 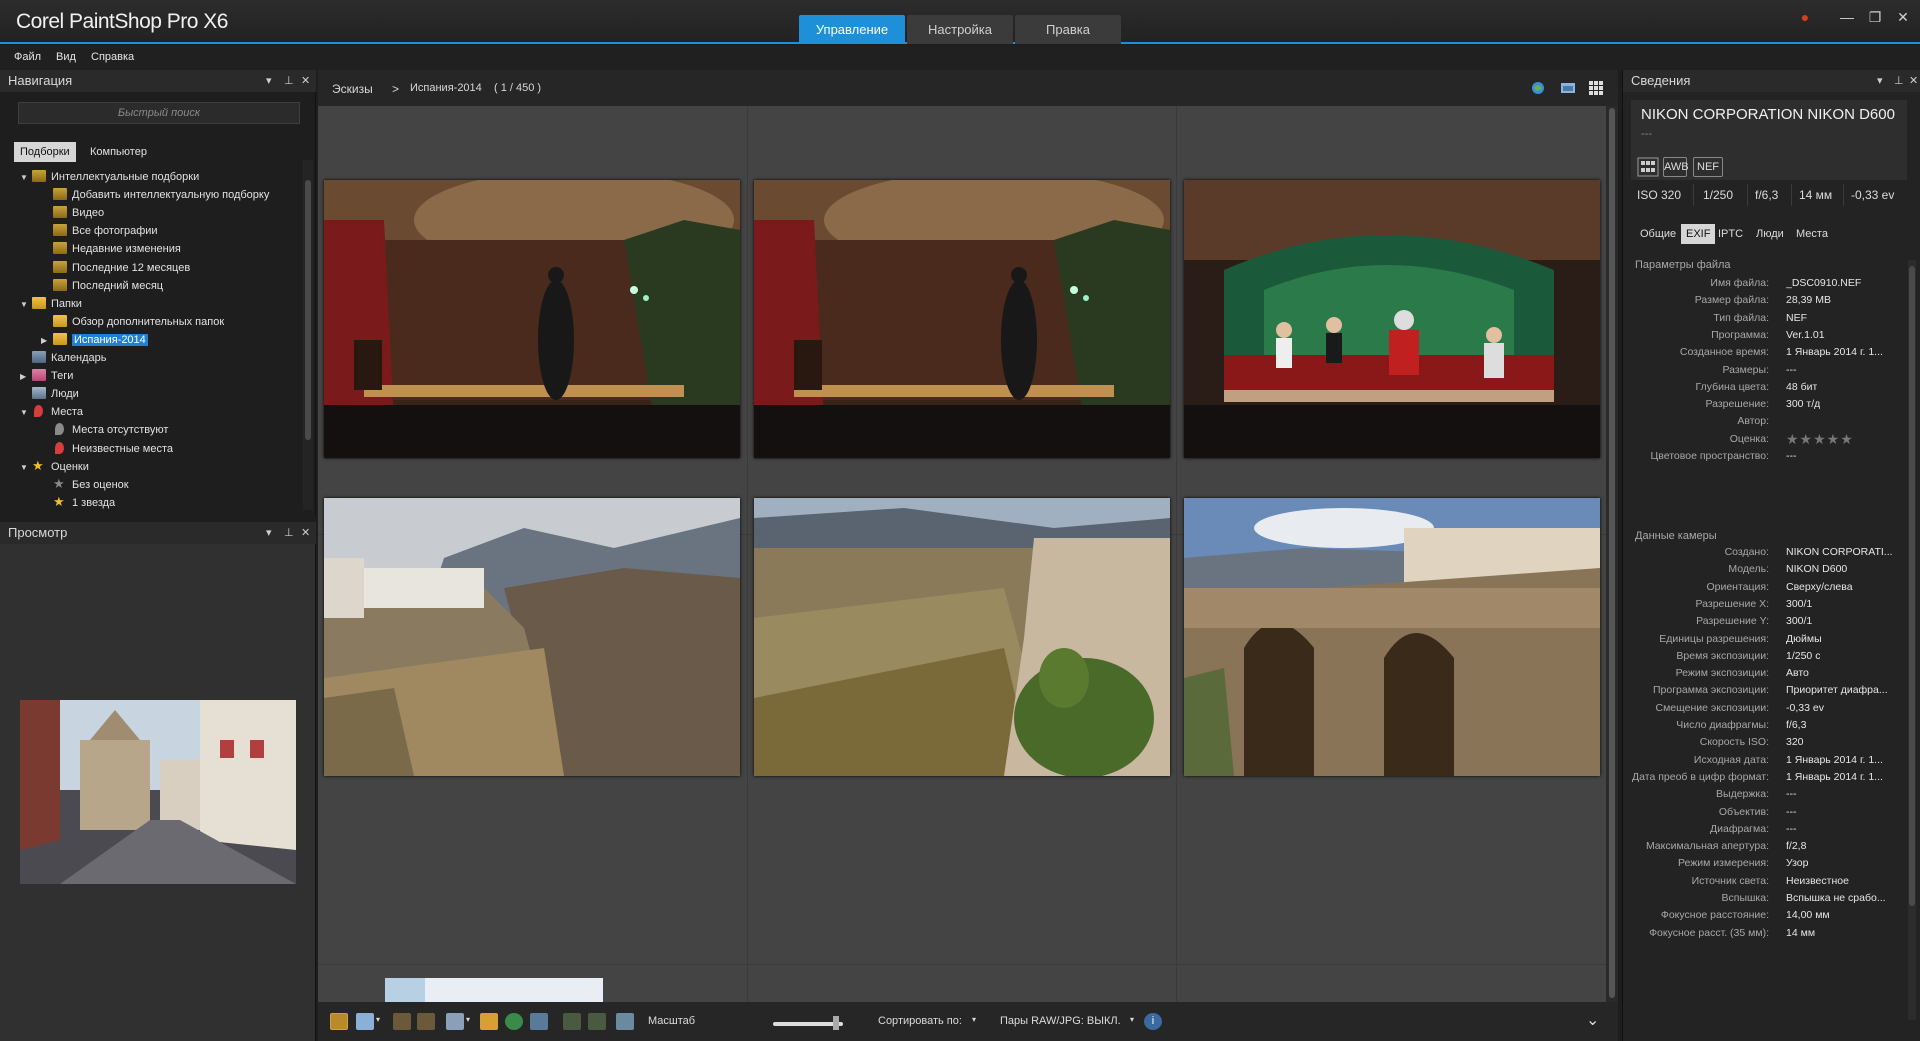 What do you see at coordinates (1847, 17) in the screenshot?
I see `minimize-button: —` at bounding box center [1847, 17].